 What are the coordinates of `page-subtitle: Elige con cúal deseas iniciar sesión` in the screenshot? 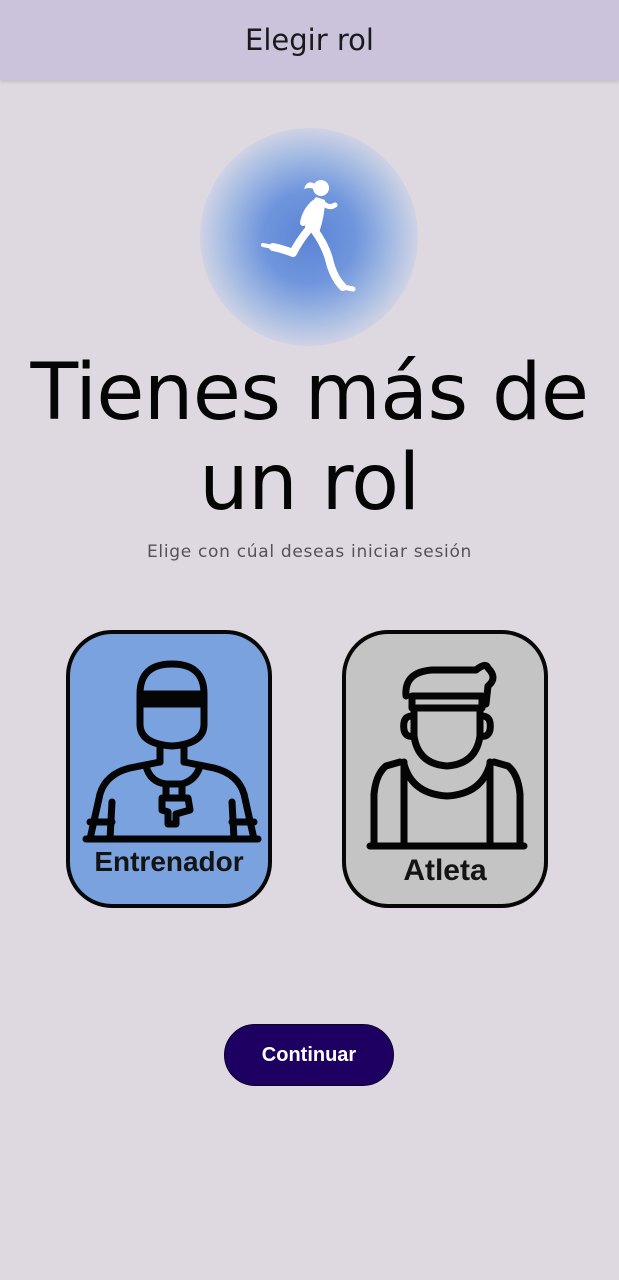 It's located at (309, 552).